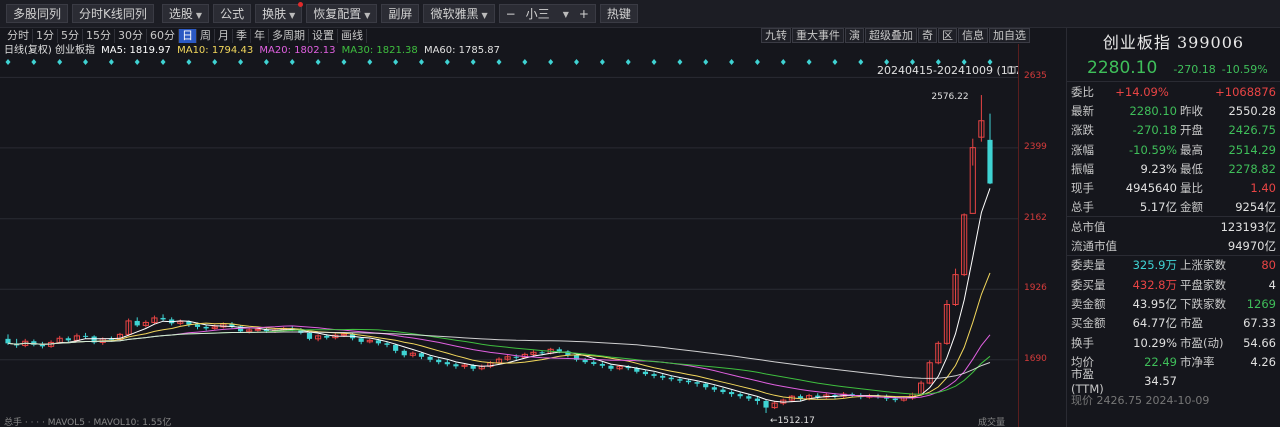  What do you see at coordinates (352, 36) in the screenshot?
I see `period-tab-13: 画线` at bounding box center [352, 36].